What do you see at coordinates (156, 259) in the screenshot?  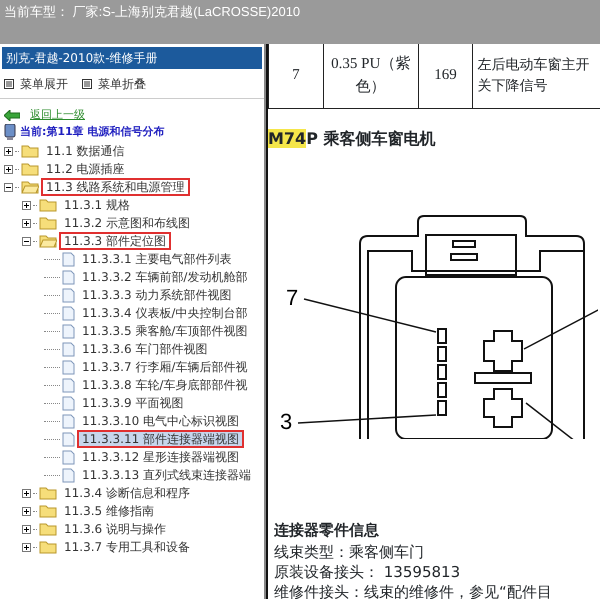 I see `tree-item: 11.3.3.1 主要电气部件列表` at bounding box center [156, 259].